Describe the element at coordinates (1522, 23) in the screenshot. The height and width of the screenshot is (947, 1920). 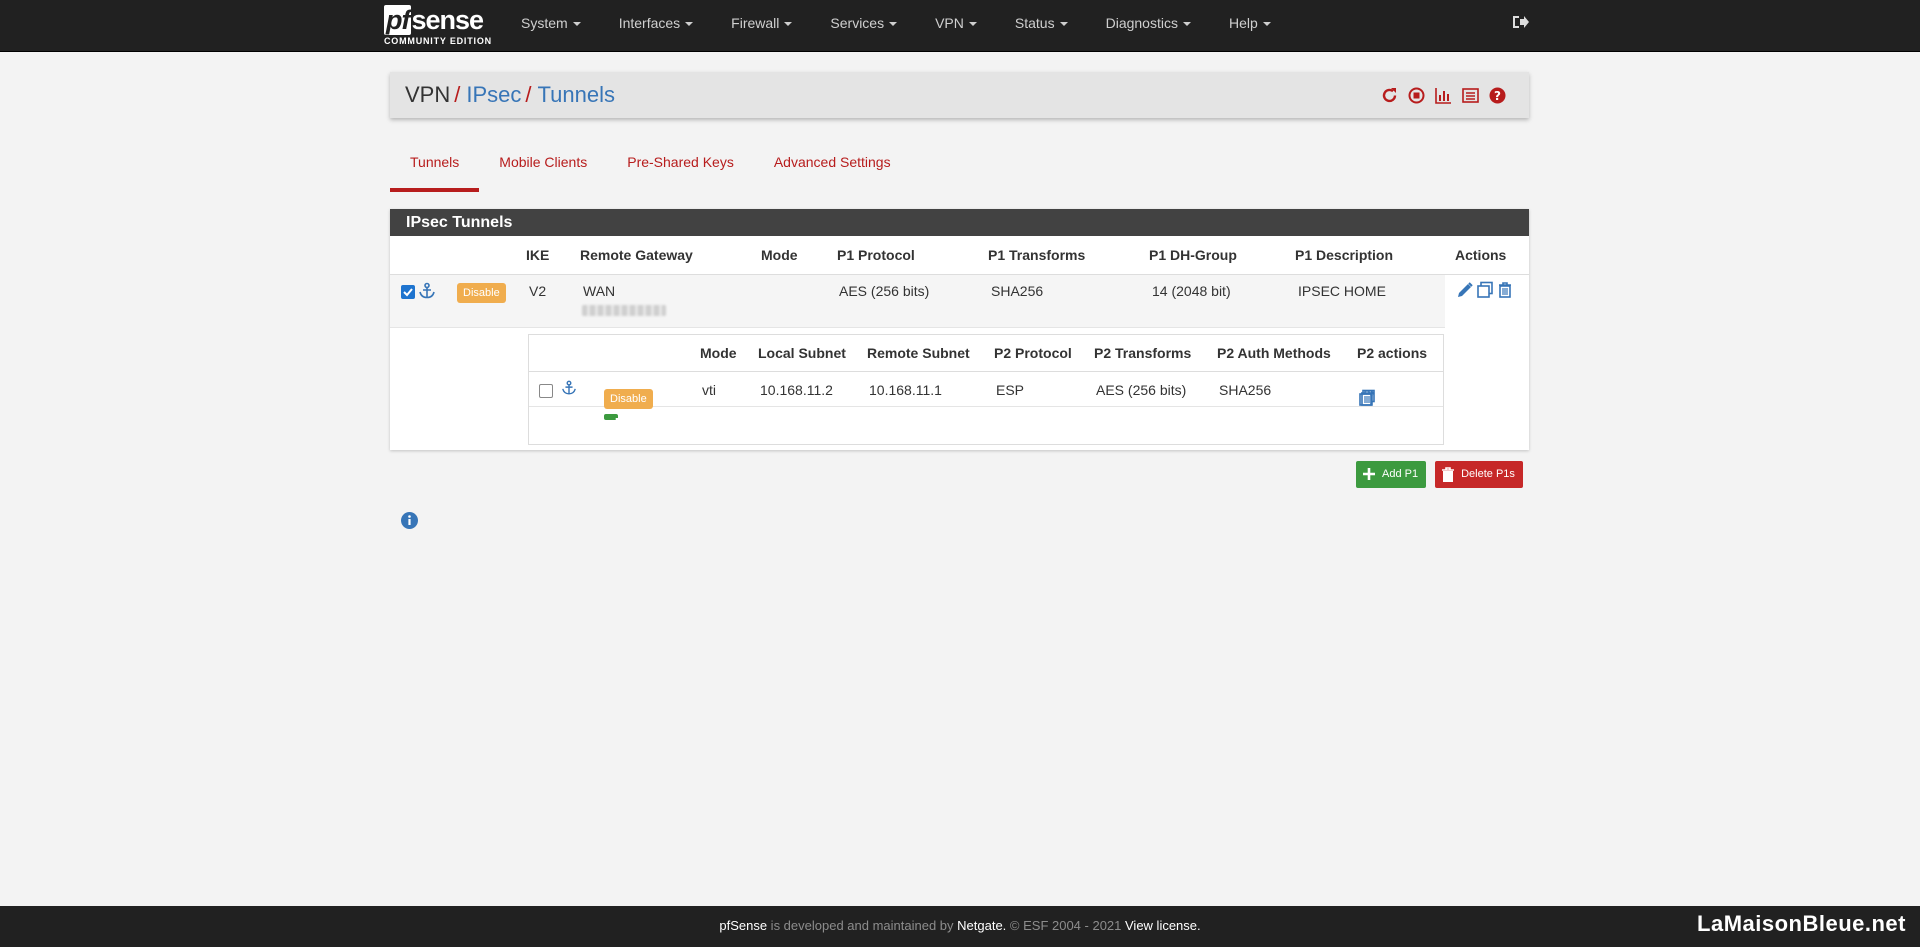
I see `logout-icon` at that location.